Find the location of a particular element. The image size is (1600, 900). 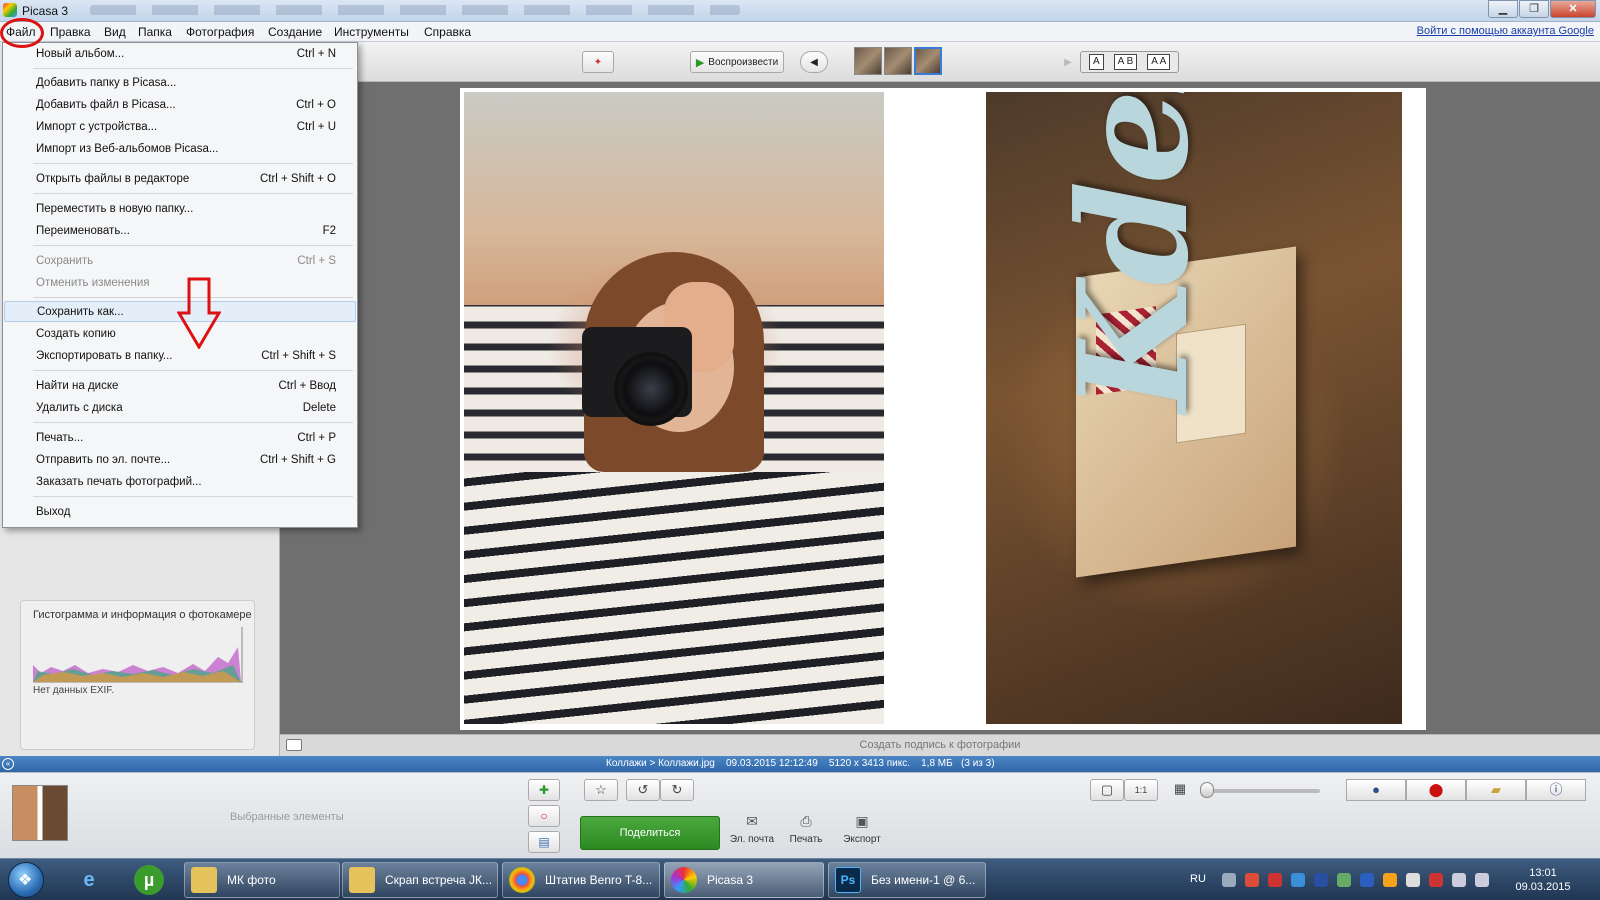

menu-folder: Папка is located at coordinates (155, 32).